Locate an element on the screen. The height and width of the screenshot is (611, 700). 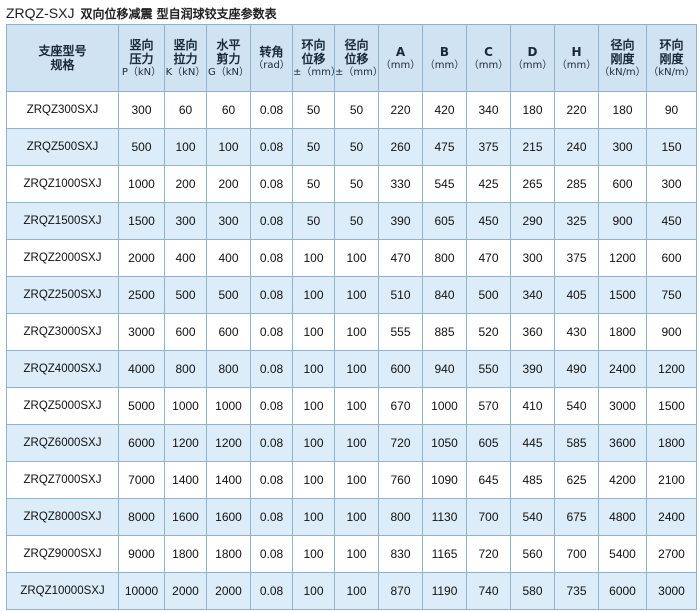
column-header: A （mm） is located at coordinates (400, 58).